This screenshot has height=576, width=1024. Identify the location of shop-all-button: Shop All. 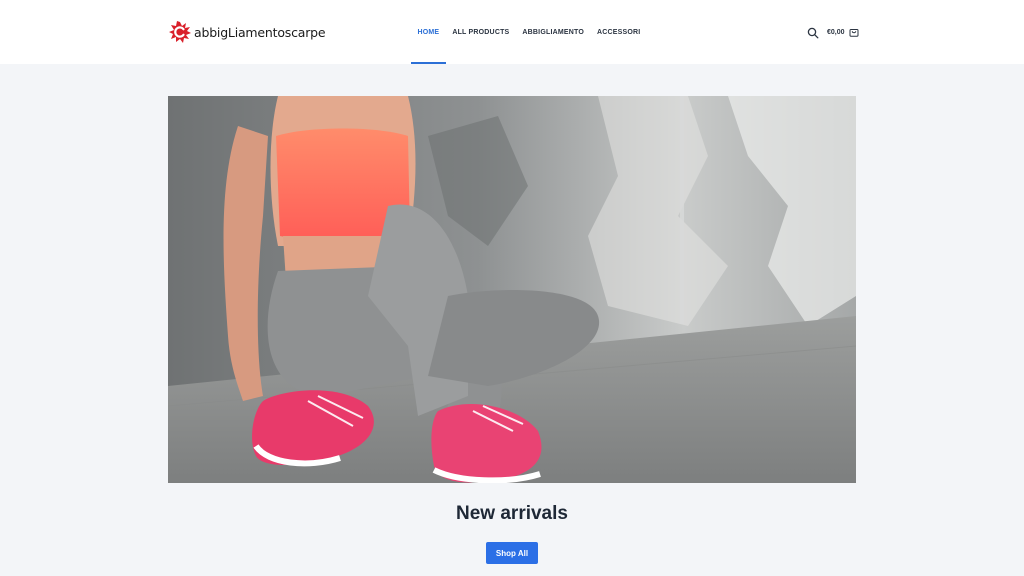
(512, 553).